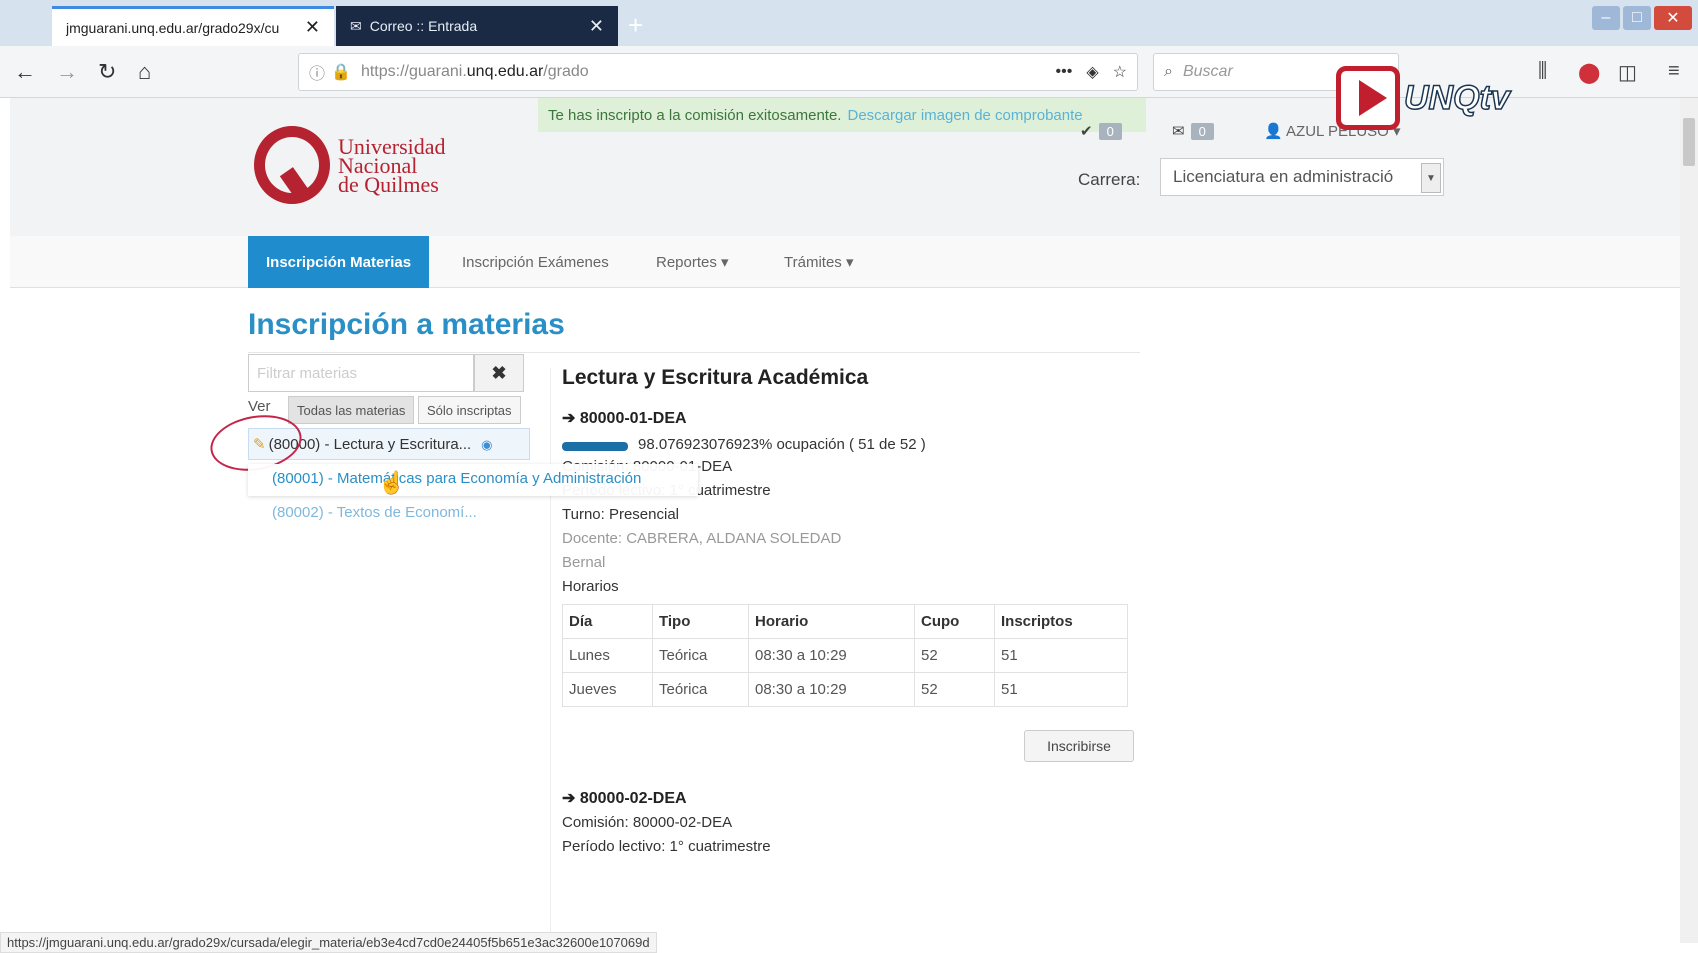  I want to click on browser-tab-guarani: jmguarani.unq.edu.ar/grado29x/cu ✕, so click(193, 26).